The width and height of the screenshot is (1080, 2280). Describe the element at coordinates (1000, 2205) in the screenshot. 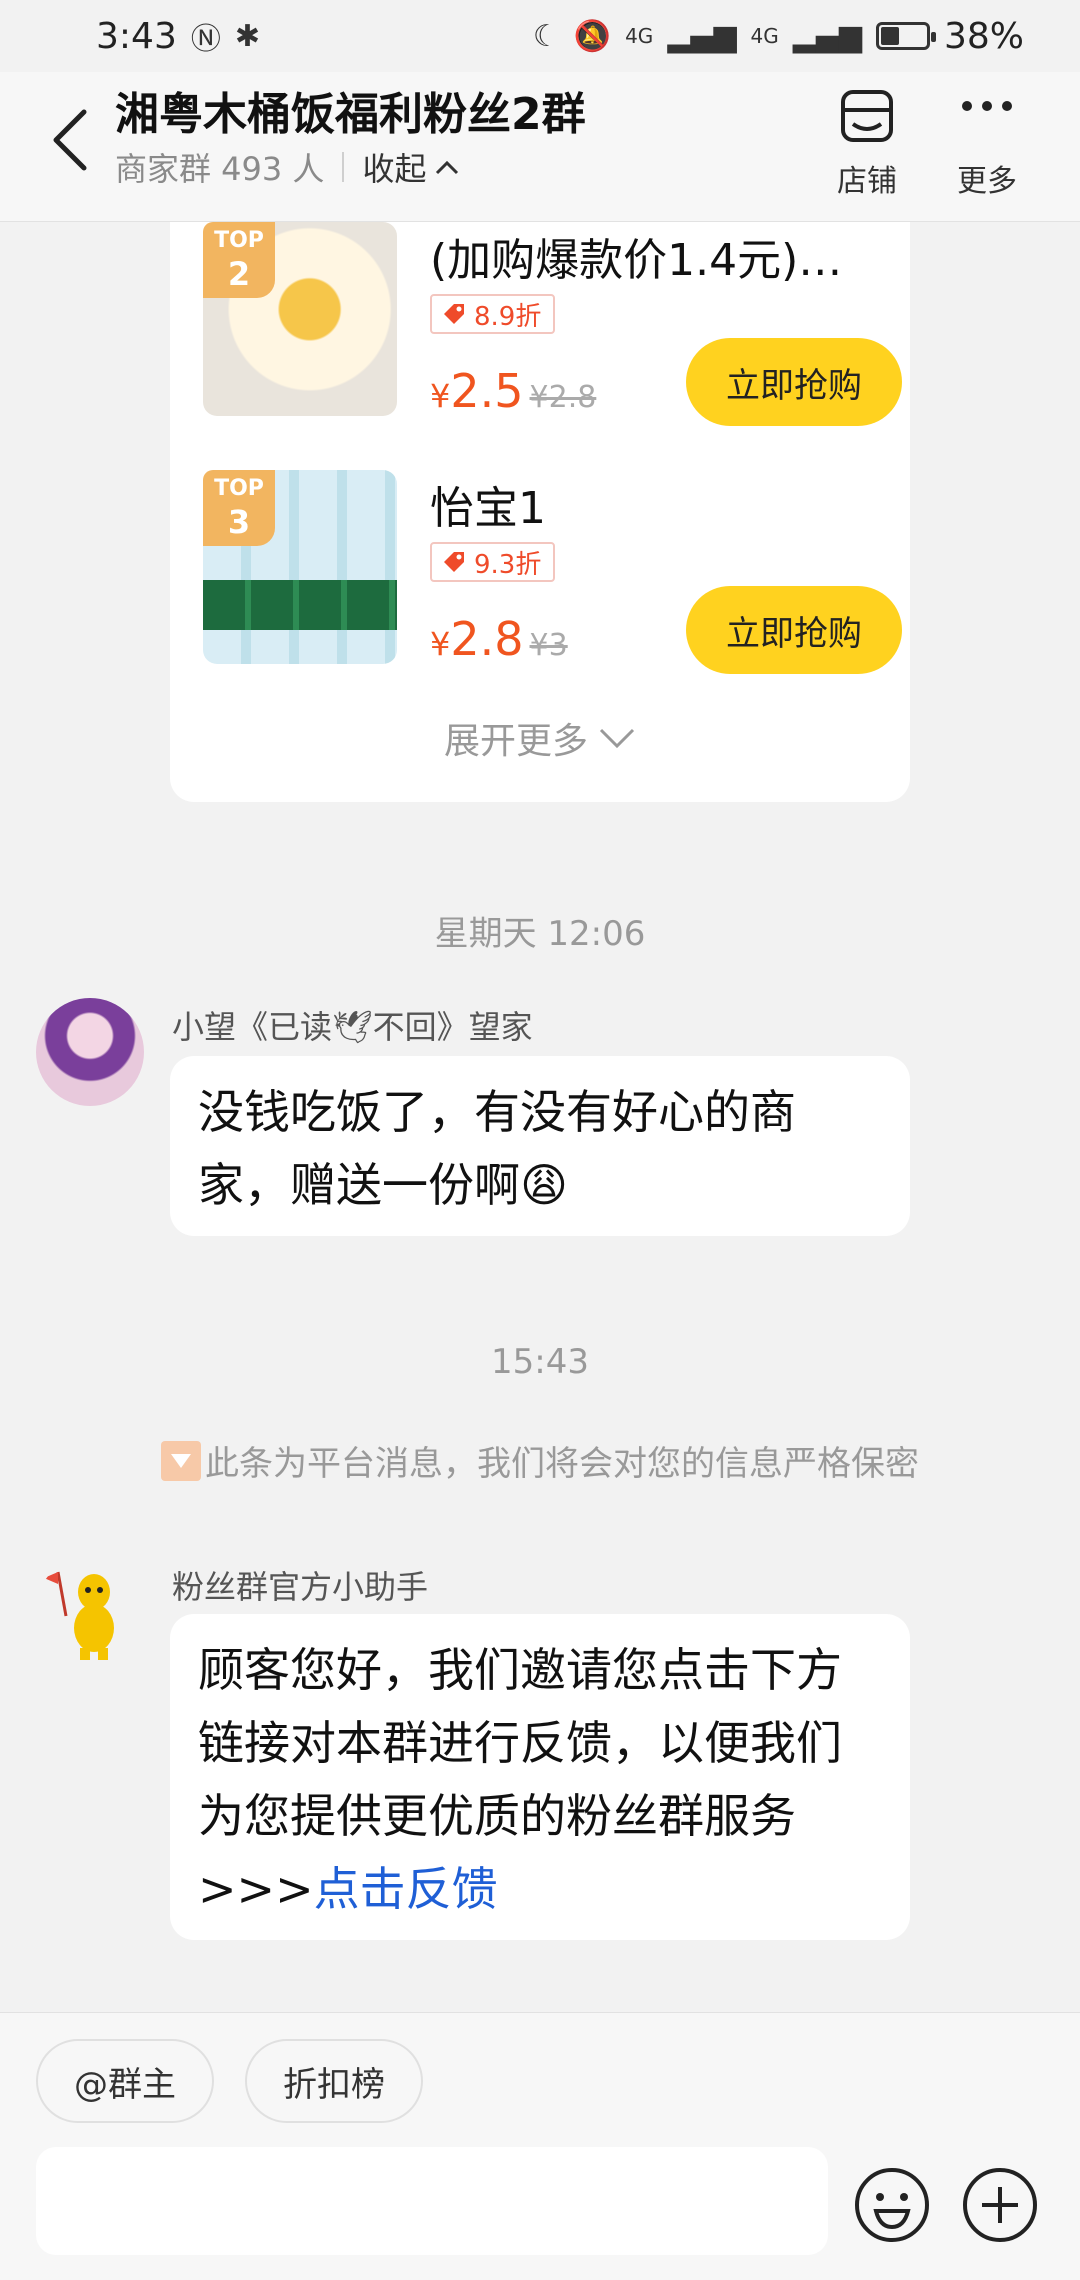

I see `plus-icon` at that location.